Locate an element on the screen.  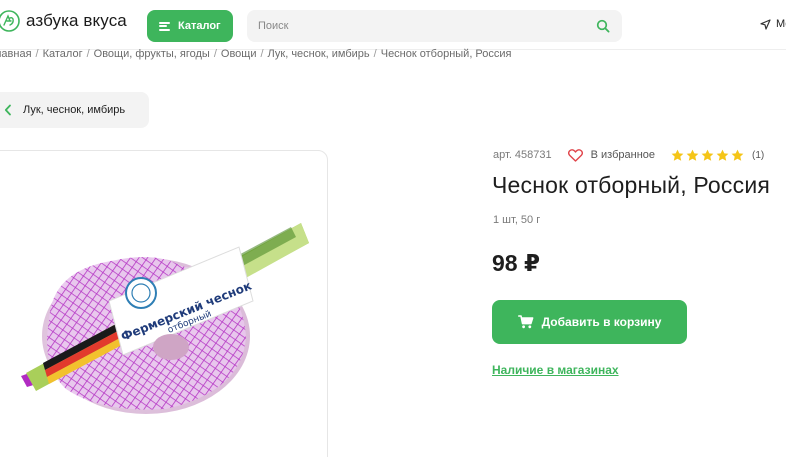
location-label: Мо is located at coordinates (781, 24).